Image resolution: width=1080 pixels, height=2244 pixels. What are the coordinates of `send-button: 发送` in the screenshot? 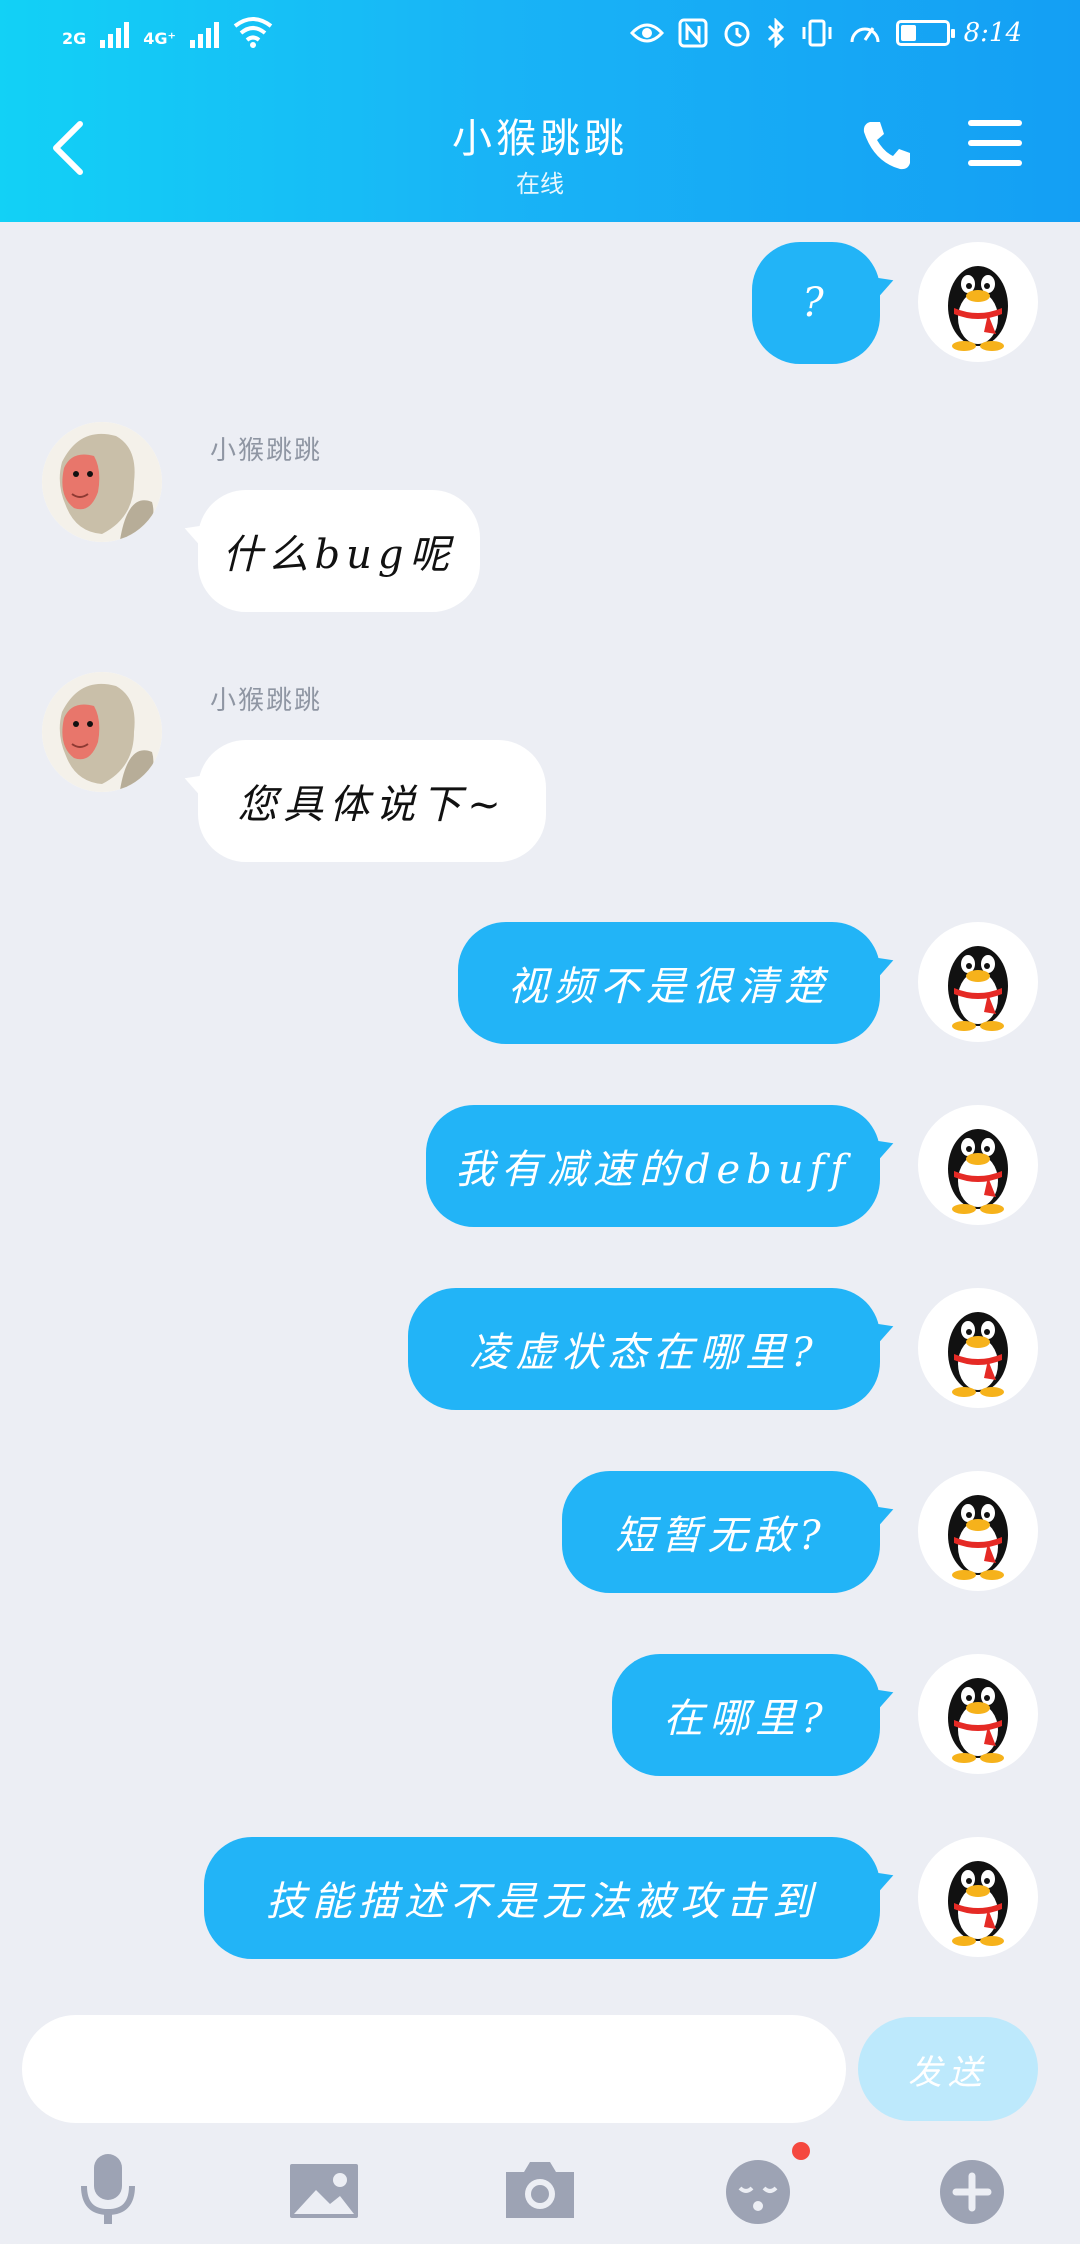 It's located at (948, 2069).